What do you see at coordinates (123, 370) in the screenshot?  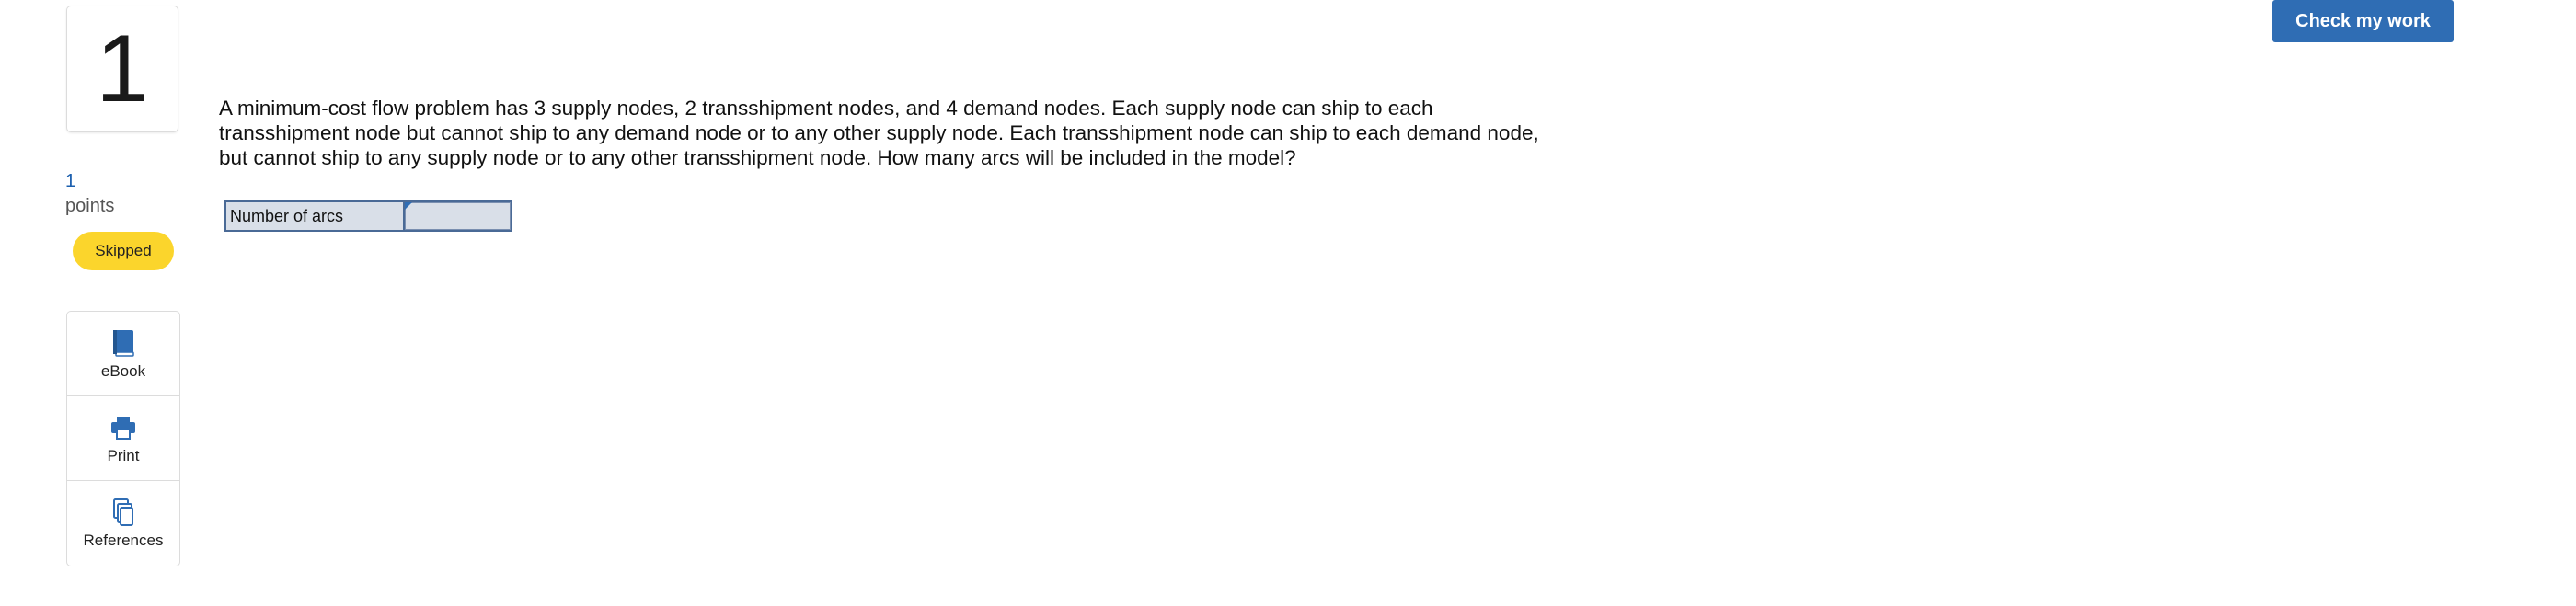 I see `ebook-label: eBook` at bounding box center [123, 370].